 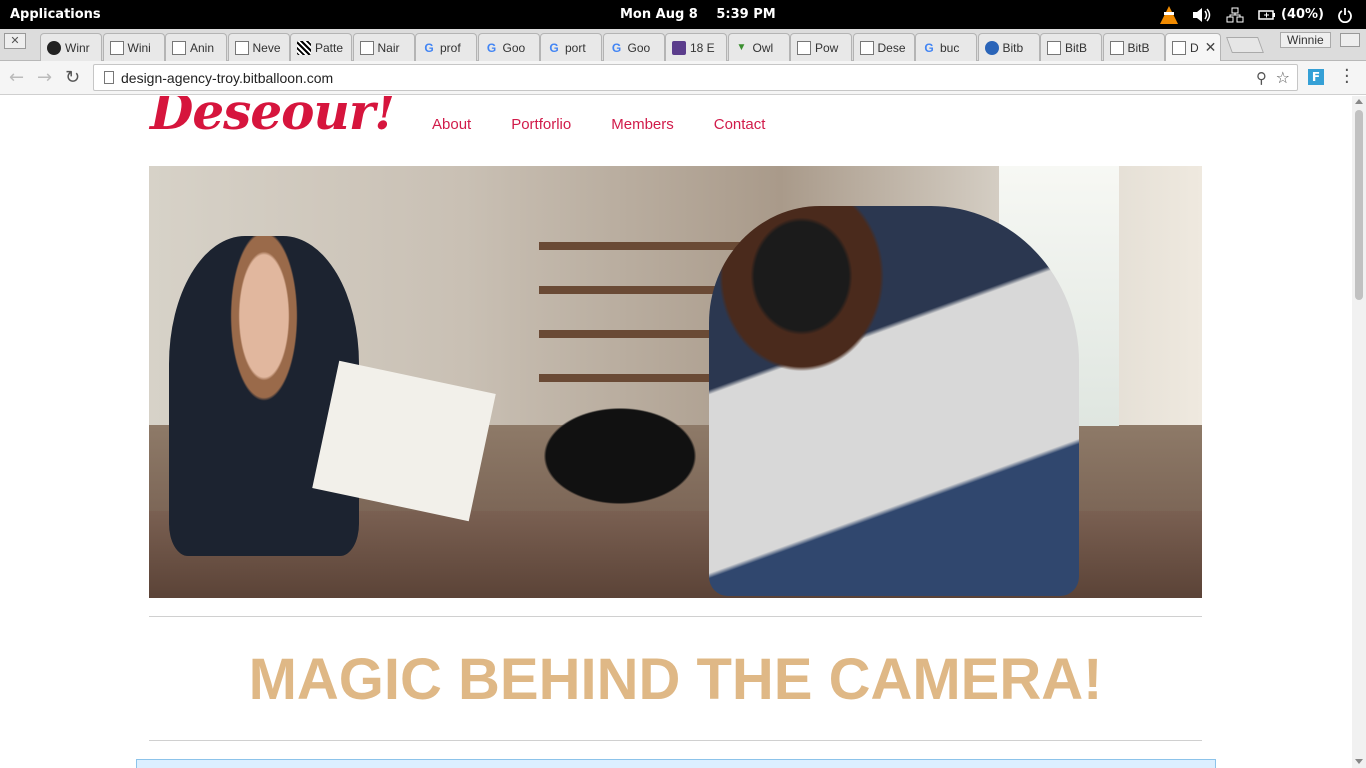 I want to click on tab-title: Patte, so click(x=329, y=47).